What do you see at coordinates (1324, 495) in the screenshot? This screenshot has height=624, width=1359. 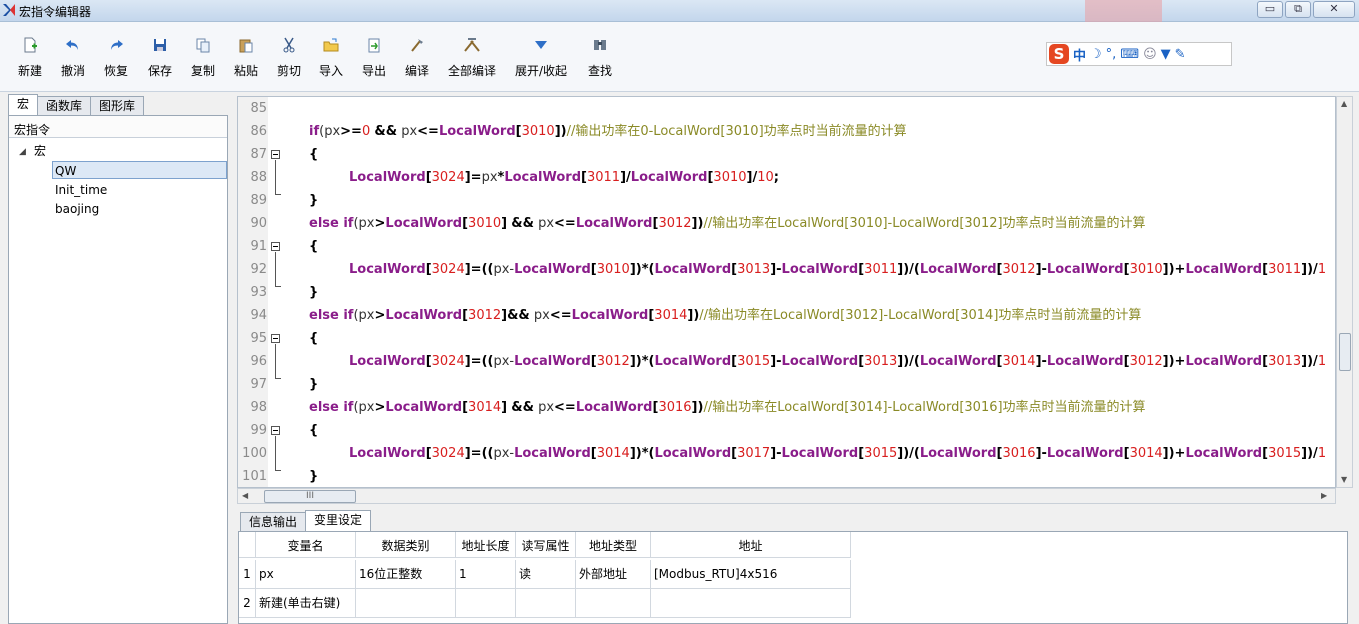 I see `scroll-right-arrow-icon: ▶` at bounding box center [1324, 495].